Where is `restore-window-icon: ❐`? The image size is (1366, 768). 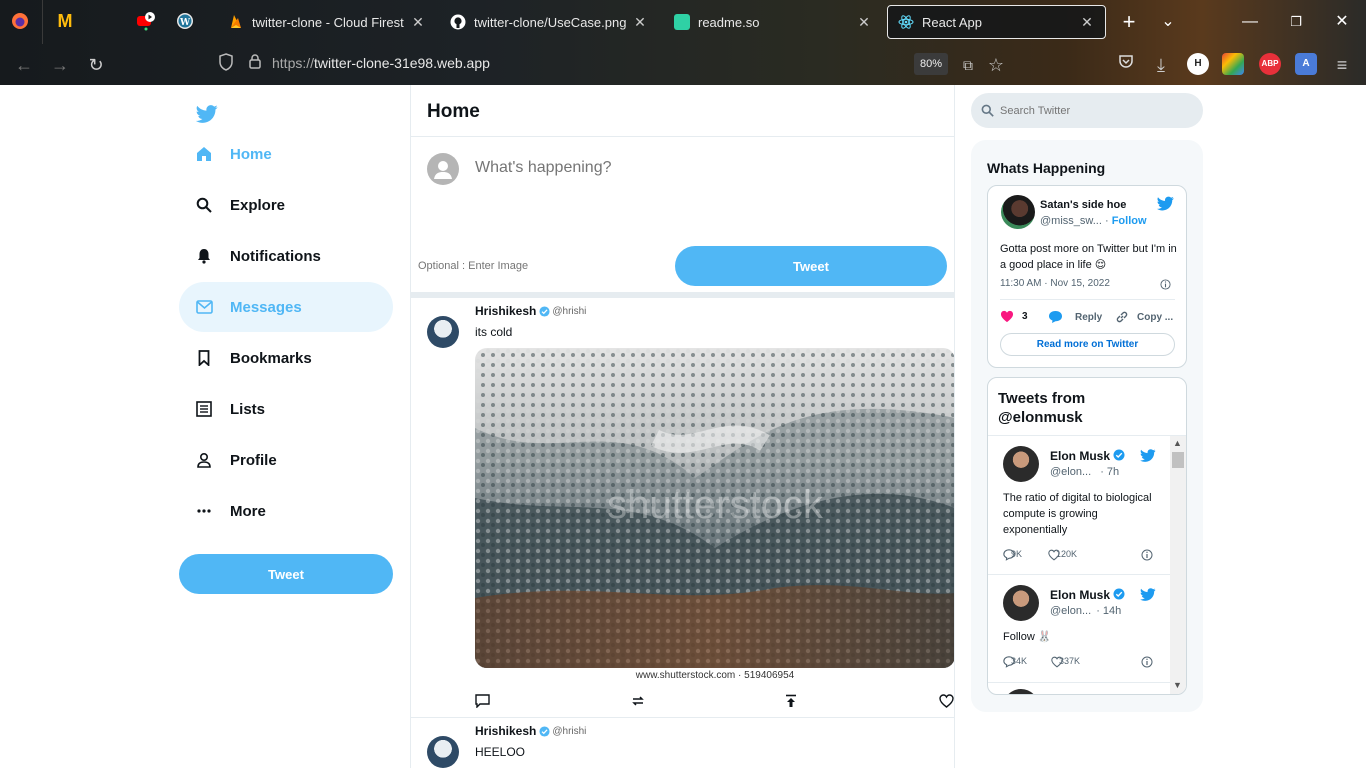 restore-window-icon: ❐ is located at coordinates (1296, 22).